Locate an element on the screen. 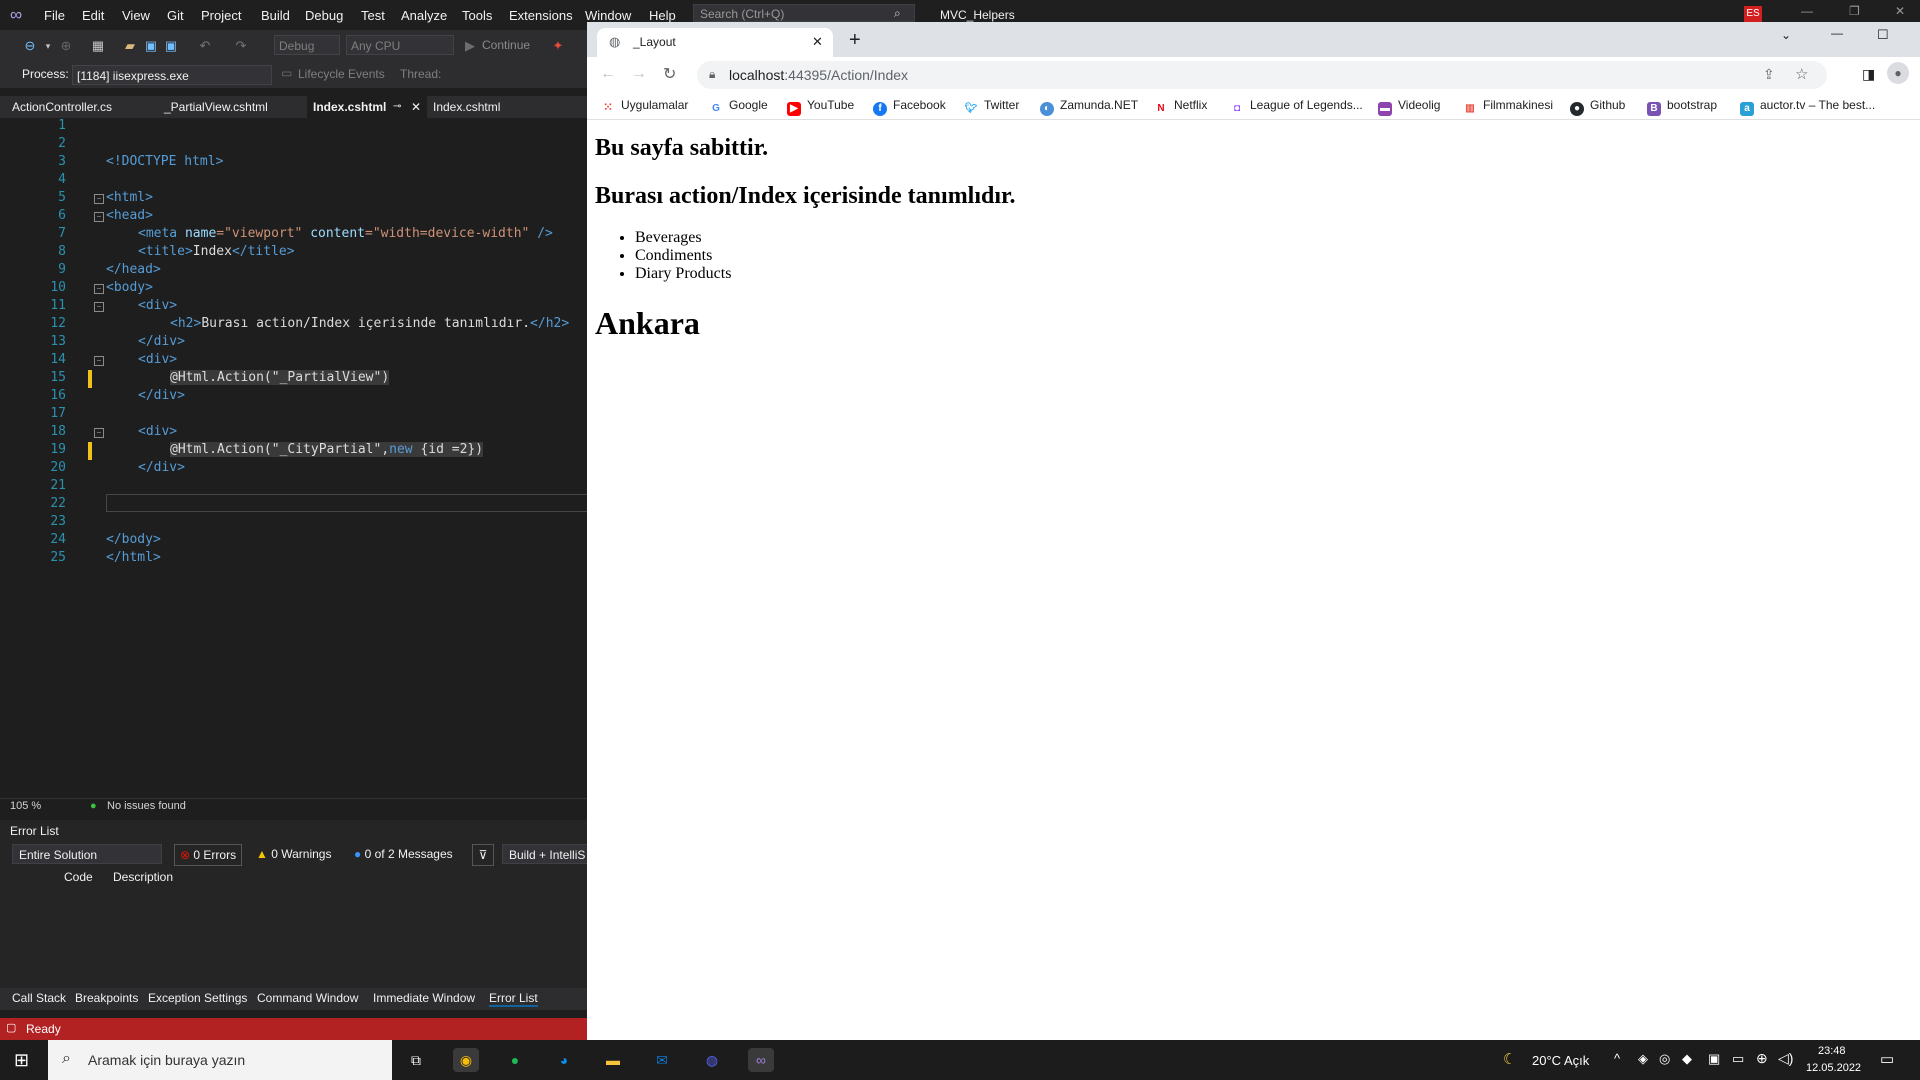 The width and height of the screenshot is (1920, 1080). volume-icon: ◁) is located at coordinates (1785, 1058).